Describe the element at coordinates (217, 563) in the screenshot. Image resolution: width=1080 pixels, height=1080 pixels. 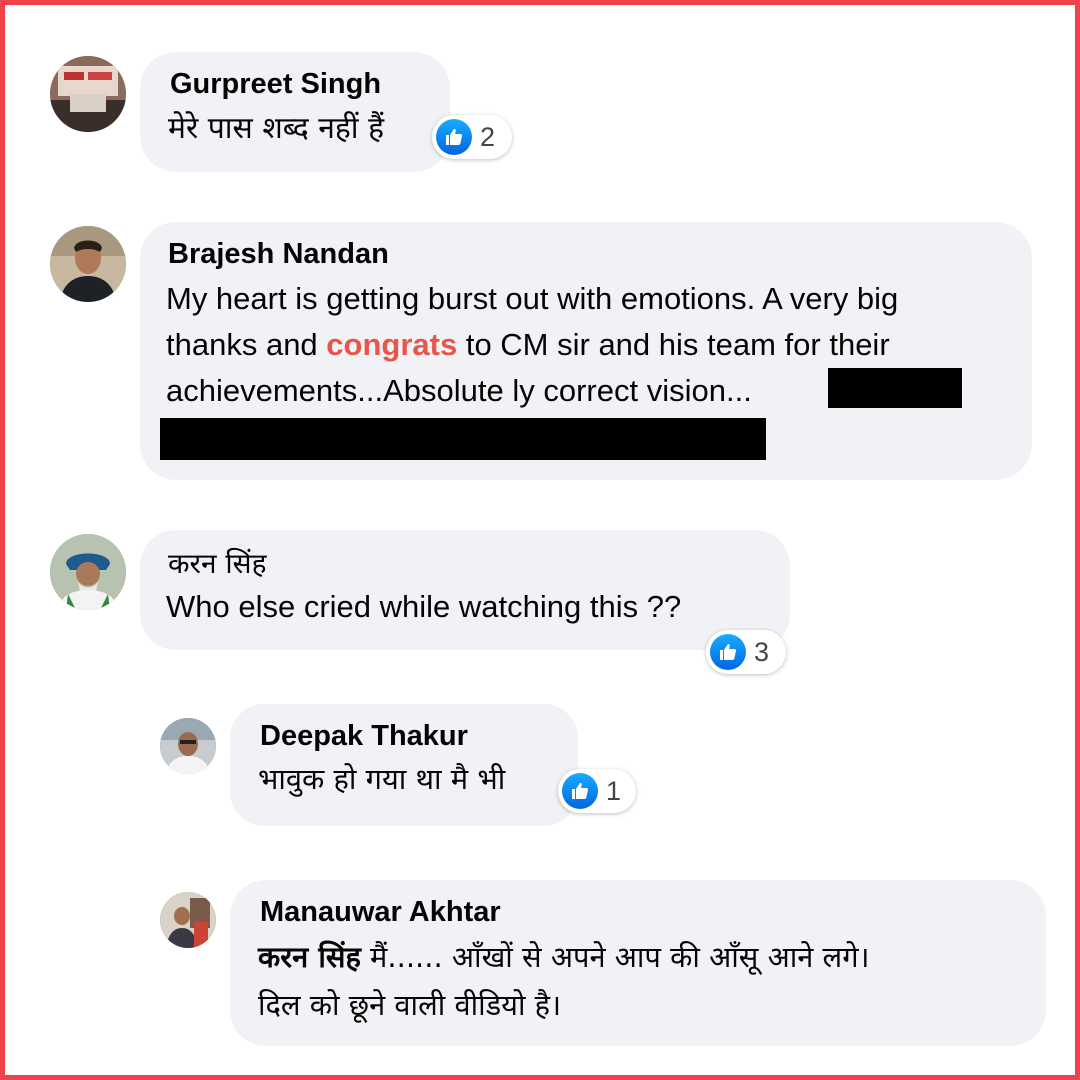
I see `comment-author: करन सिंह` at that location.